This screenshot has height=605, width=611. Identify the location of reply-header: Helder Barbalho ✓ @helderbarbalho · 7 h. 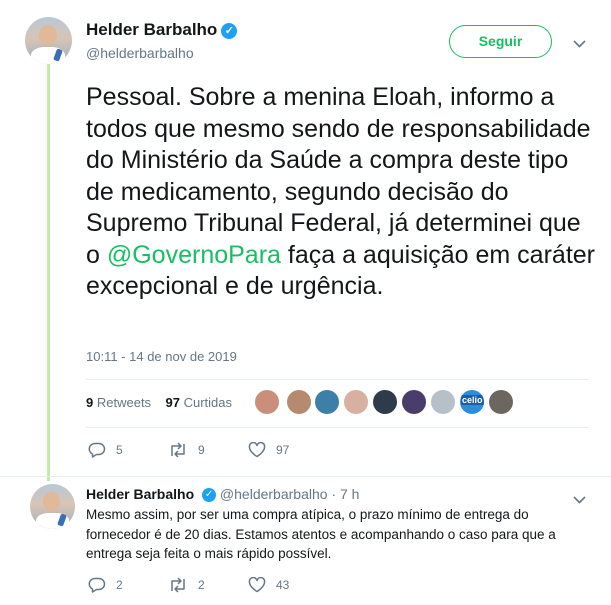
(222, 494).